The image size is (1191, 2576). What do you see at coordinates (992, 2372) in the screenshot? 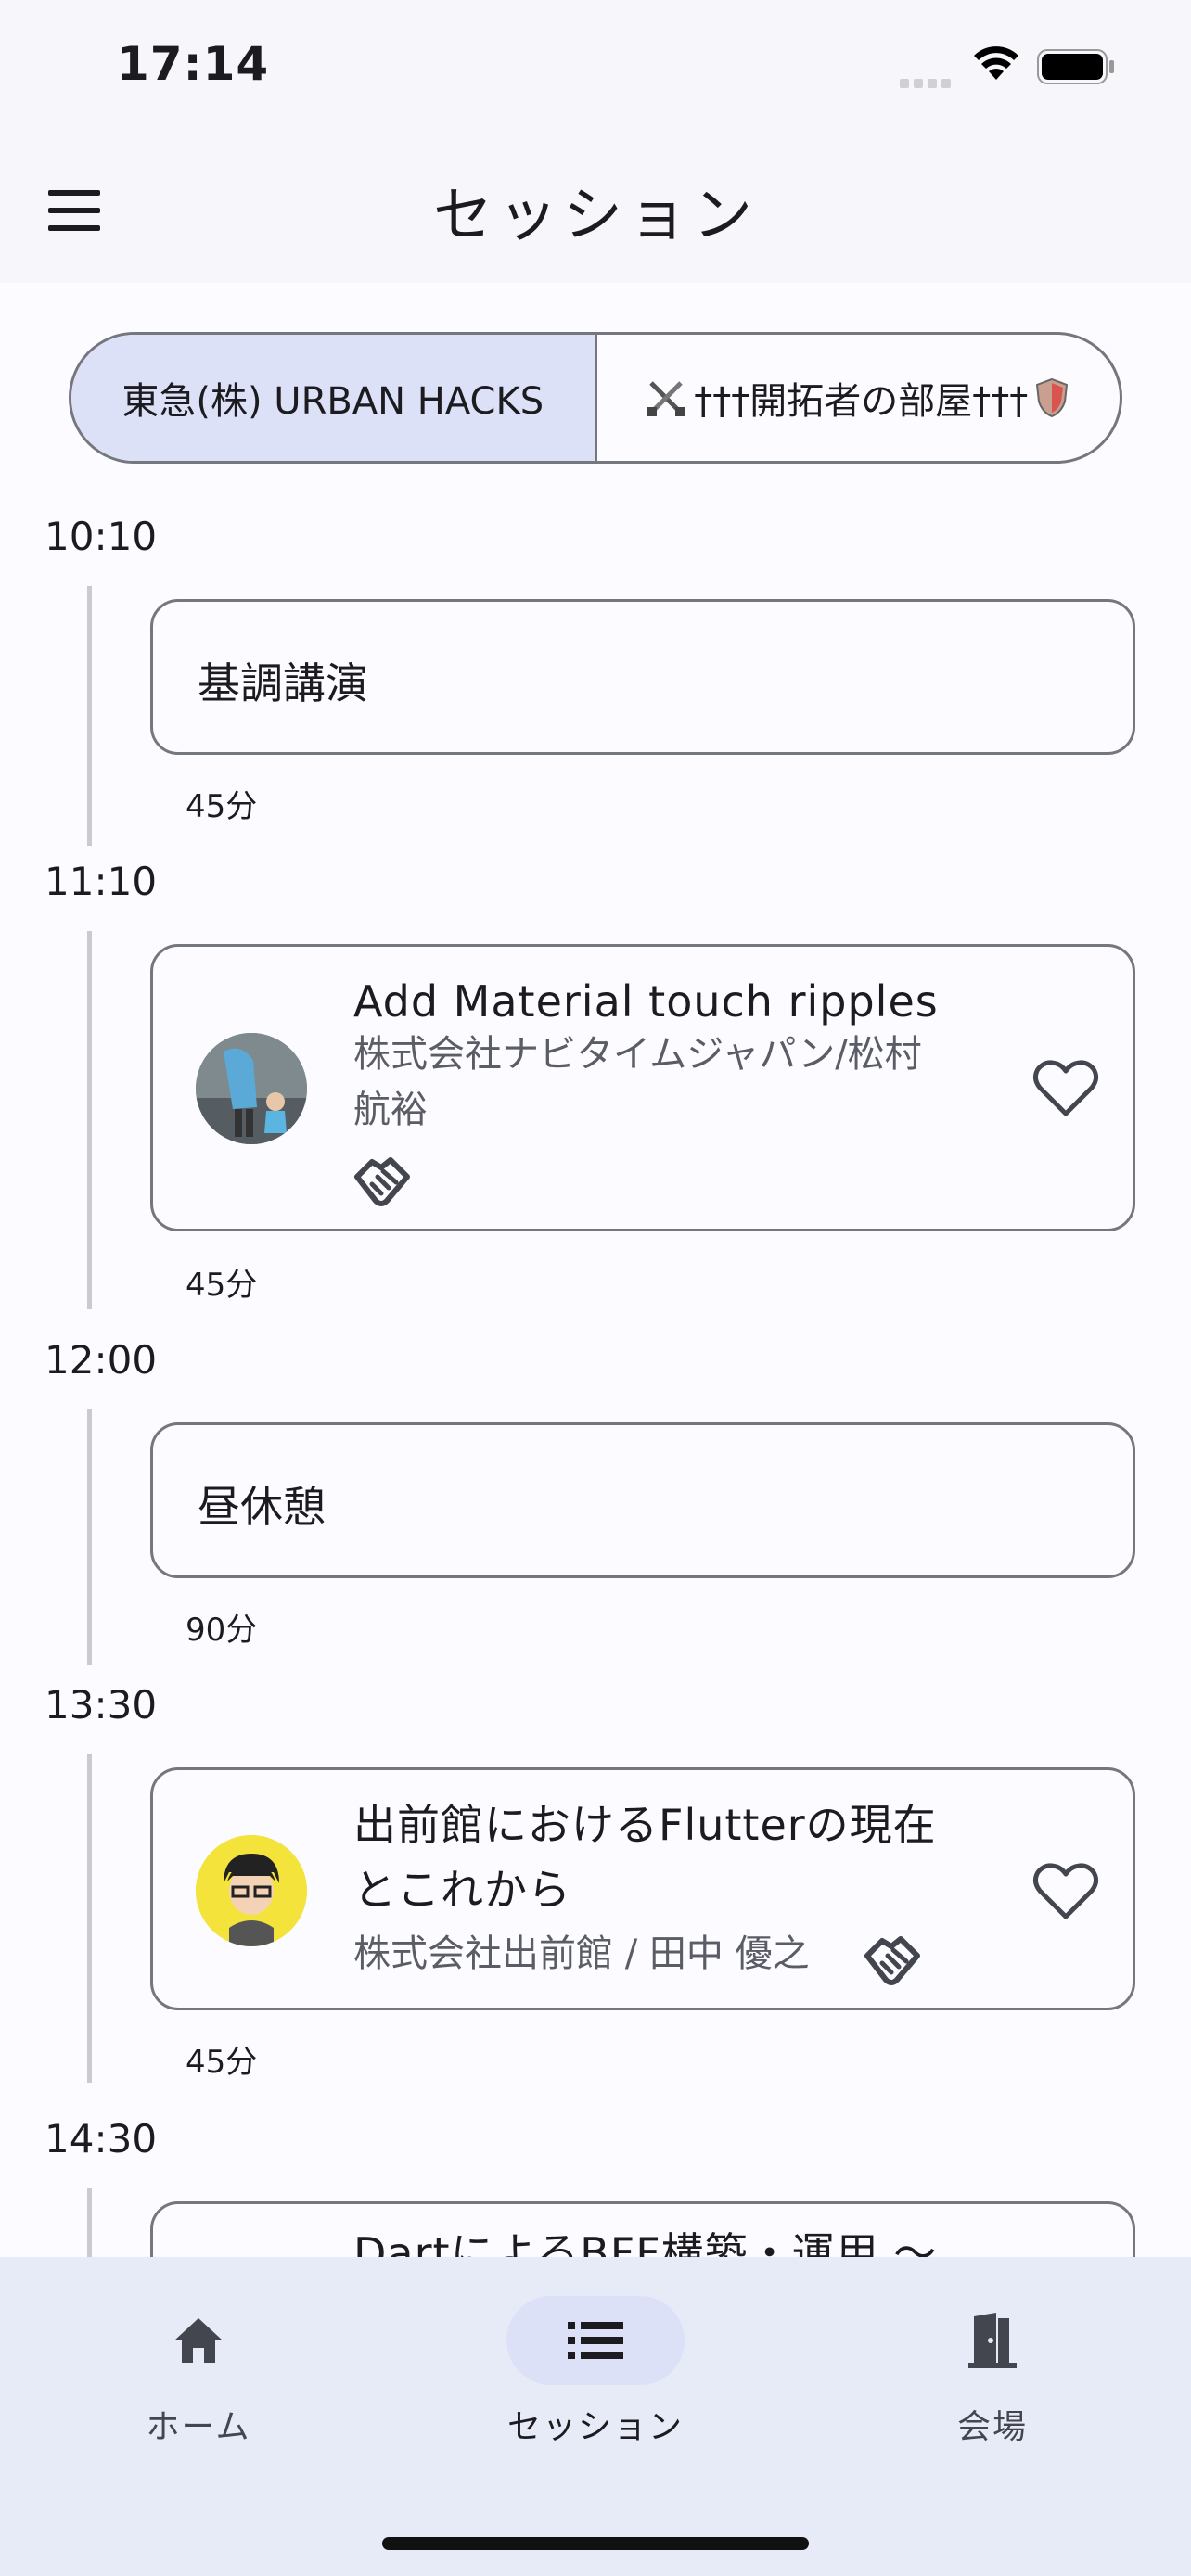
I see `nav-venue: 会場` at bounding box center [992, 2372].